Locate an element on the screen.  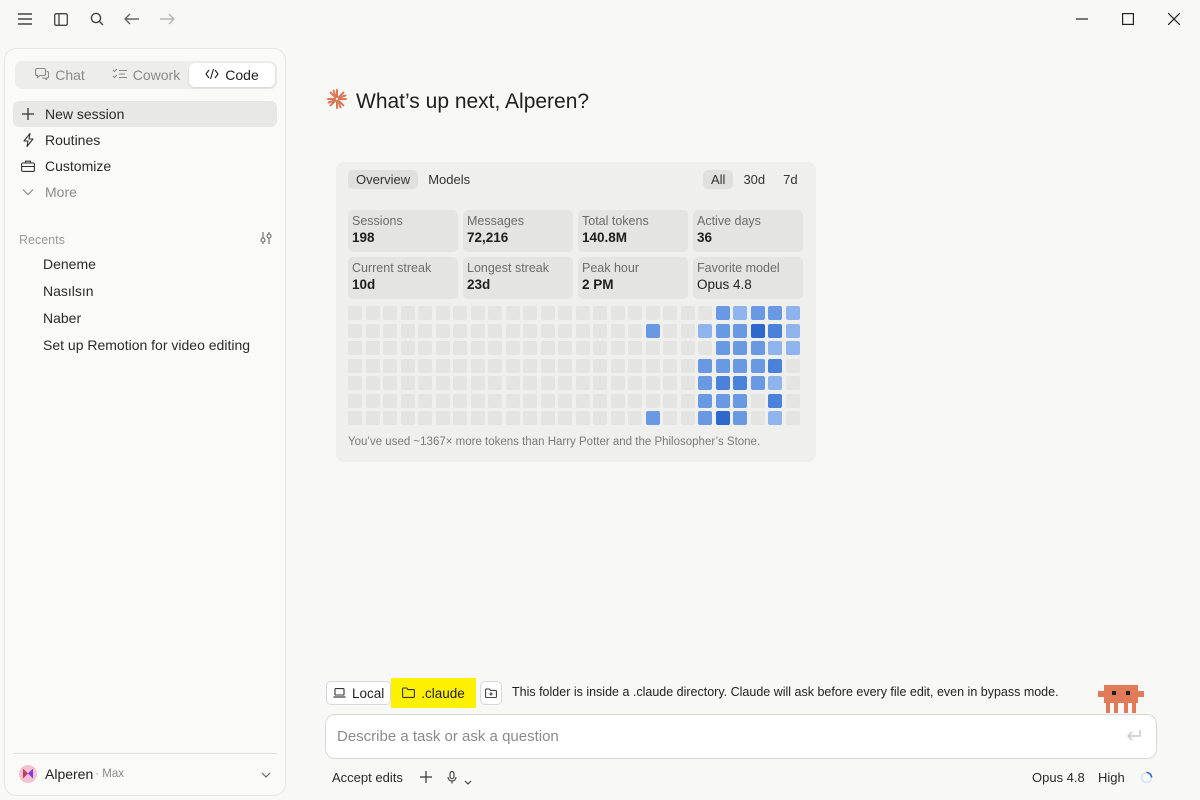
sidebar-item-routines: Routines is located at coordinates (145, 140).